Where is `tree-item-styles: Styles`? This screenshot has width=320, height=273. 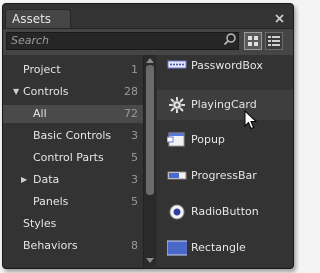
tree-item-styles: Styles is located at coordinates (73, 224).